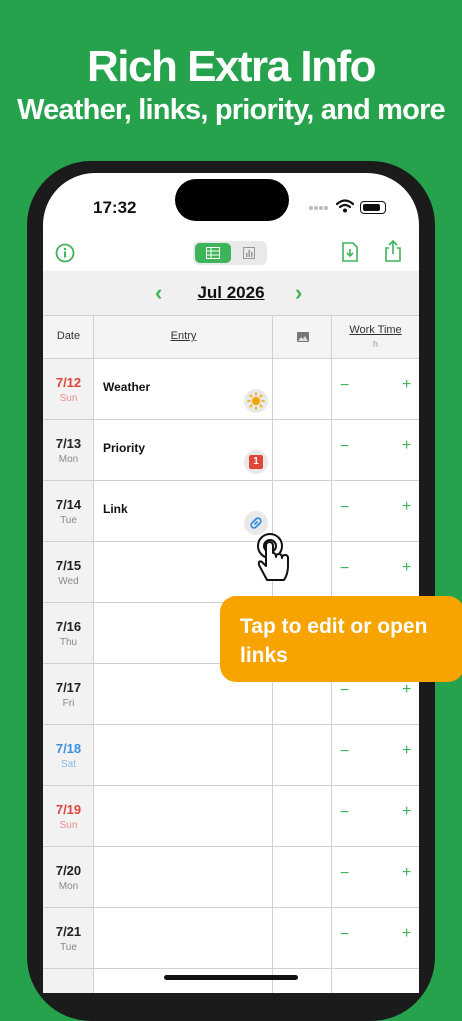  I want to click on entry-cell: Link, so click(183, 511).